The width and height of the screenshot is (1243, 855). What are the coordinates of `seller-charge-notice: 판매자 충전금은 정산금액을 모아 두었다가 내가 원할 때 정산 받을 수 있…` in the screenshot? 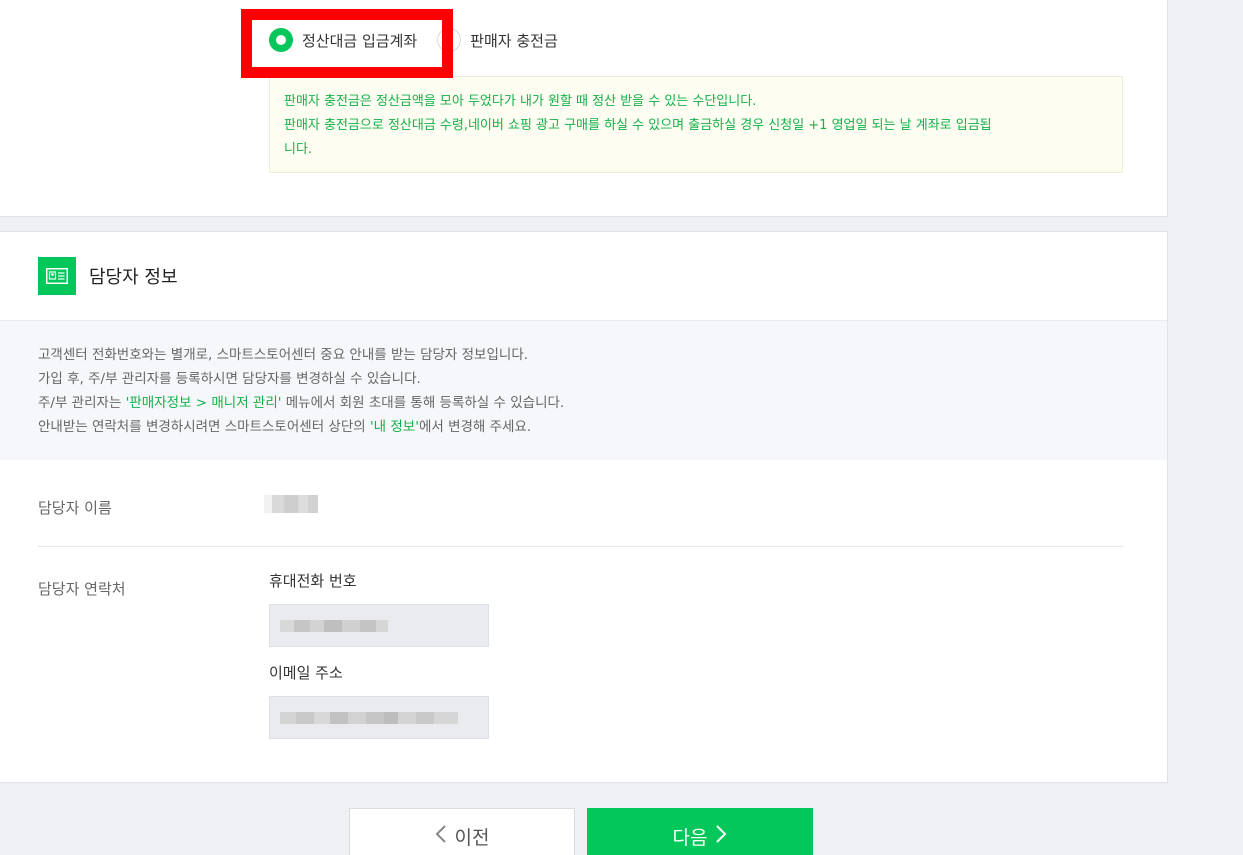 It's located at (696, 124).